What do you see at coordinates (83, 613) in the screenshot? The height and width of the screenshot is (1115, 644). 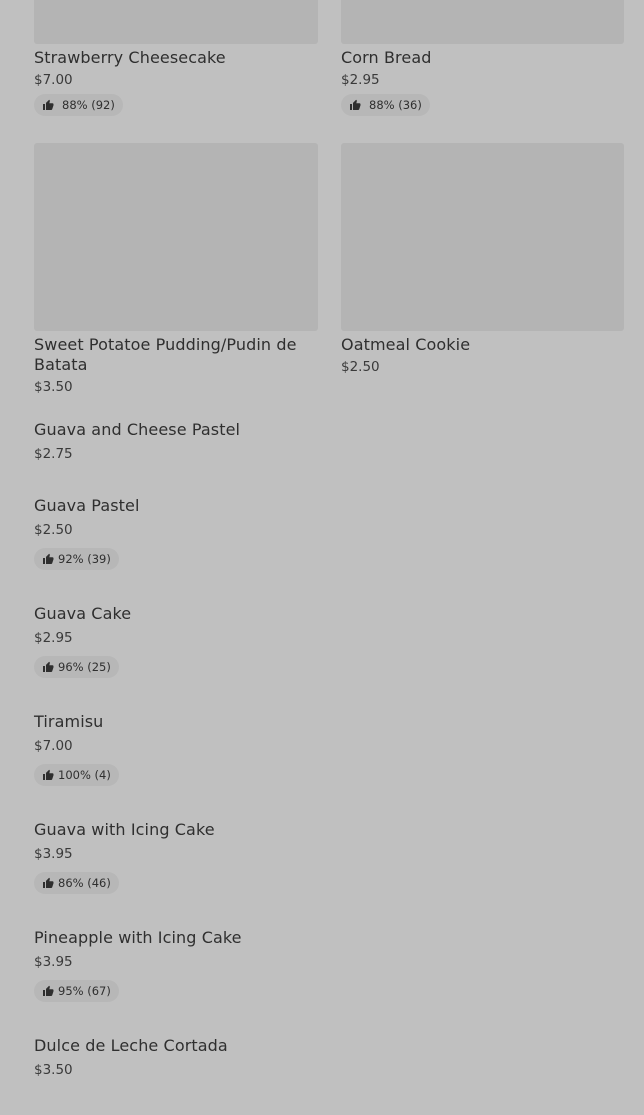 I see `item-name: Guava Cake` at bounding box center [83, 613].